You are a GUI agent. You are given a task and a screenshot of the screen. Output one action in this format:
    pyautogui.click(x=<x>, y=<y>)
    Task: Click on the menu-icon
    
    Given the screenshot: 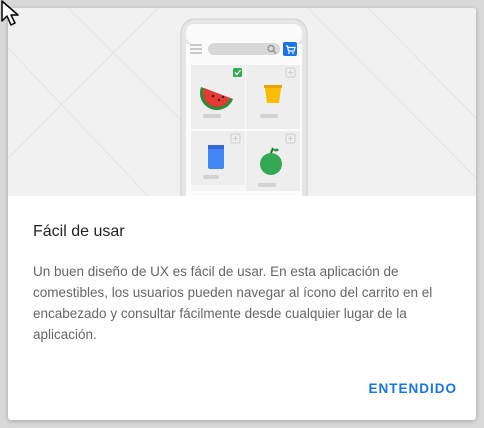 What is the action you would take?
    pyautogui.click(x=196, y=49)
    